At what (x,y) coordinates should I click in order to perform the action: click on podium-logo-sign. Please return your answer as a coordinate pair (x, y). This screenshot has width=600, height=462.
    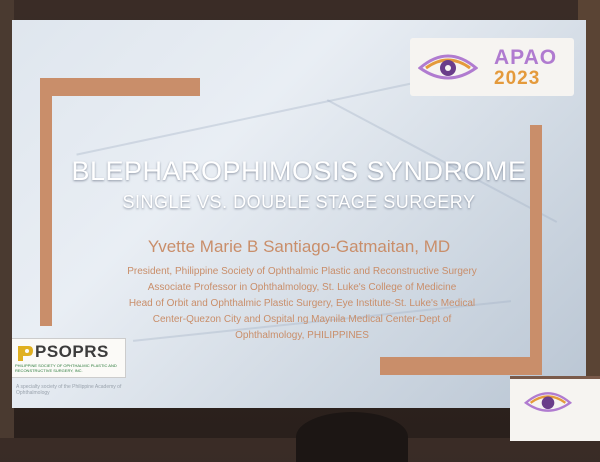
    Looking at the image, I should click on (555, 408).